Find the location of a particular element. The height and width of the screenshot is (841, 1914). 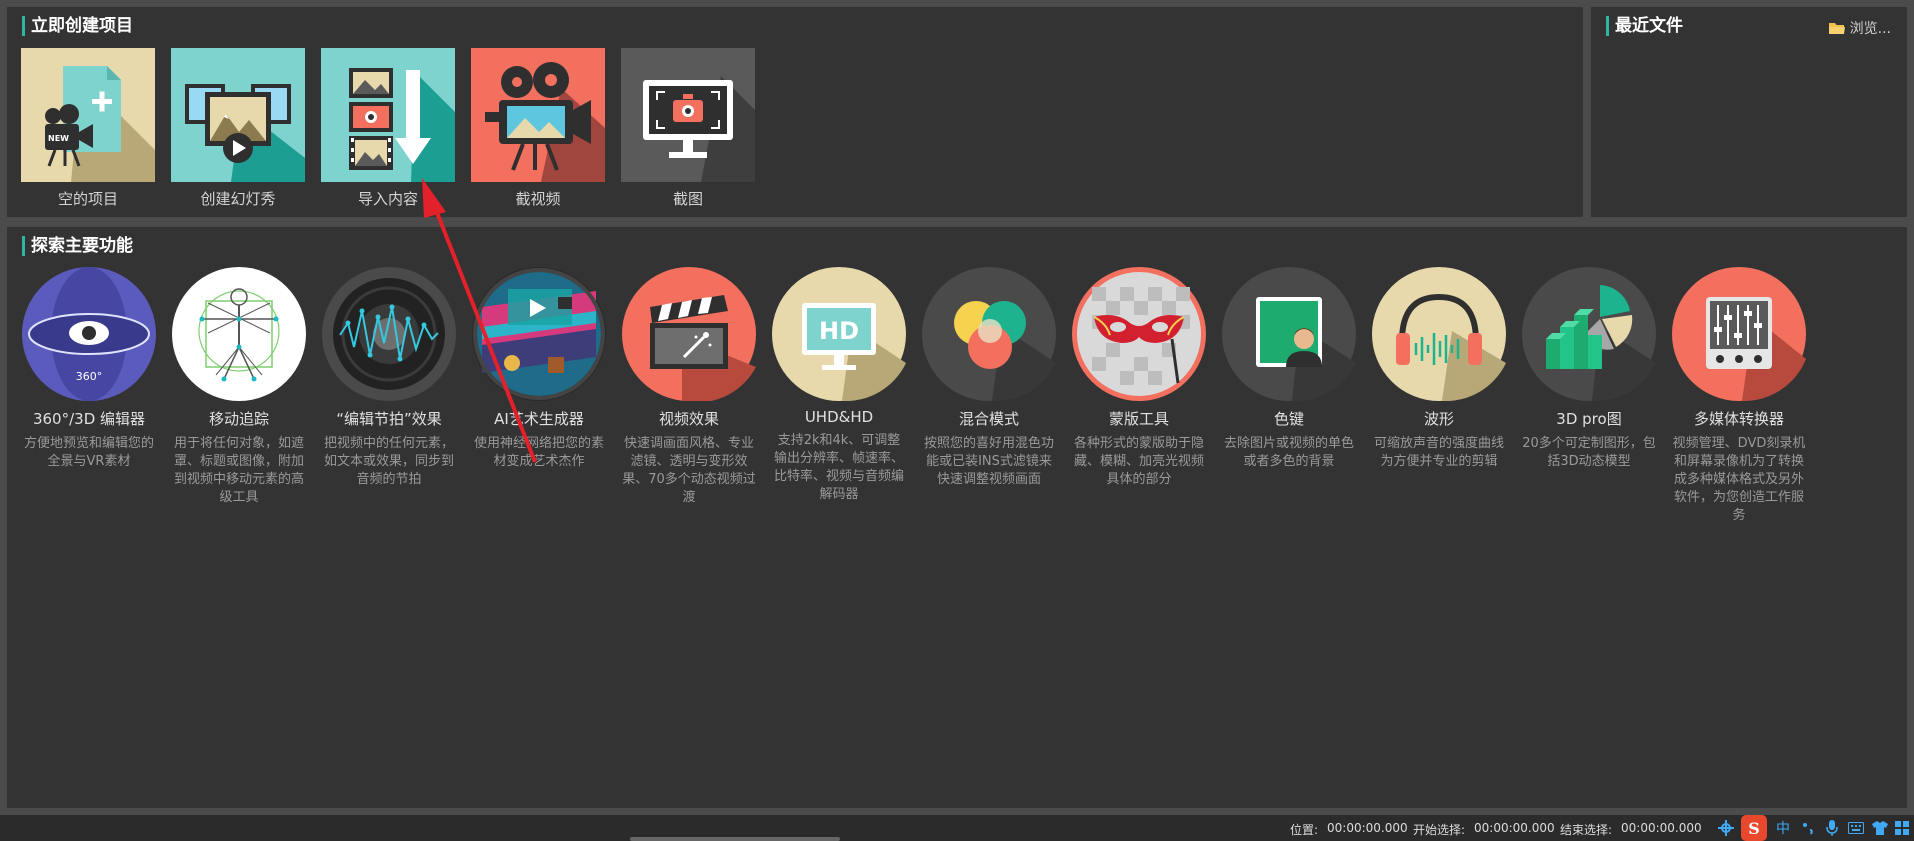

feature-chroma-key: 色键 去除图片或视频的单色或者多色的背景 is located at coordinates (1289, 369).